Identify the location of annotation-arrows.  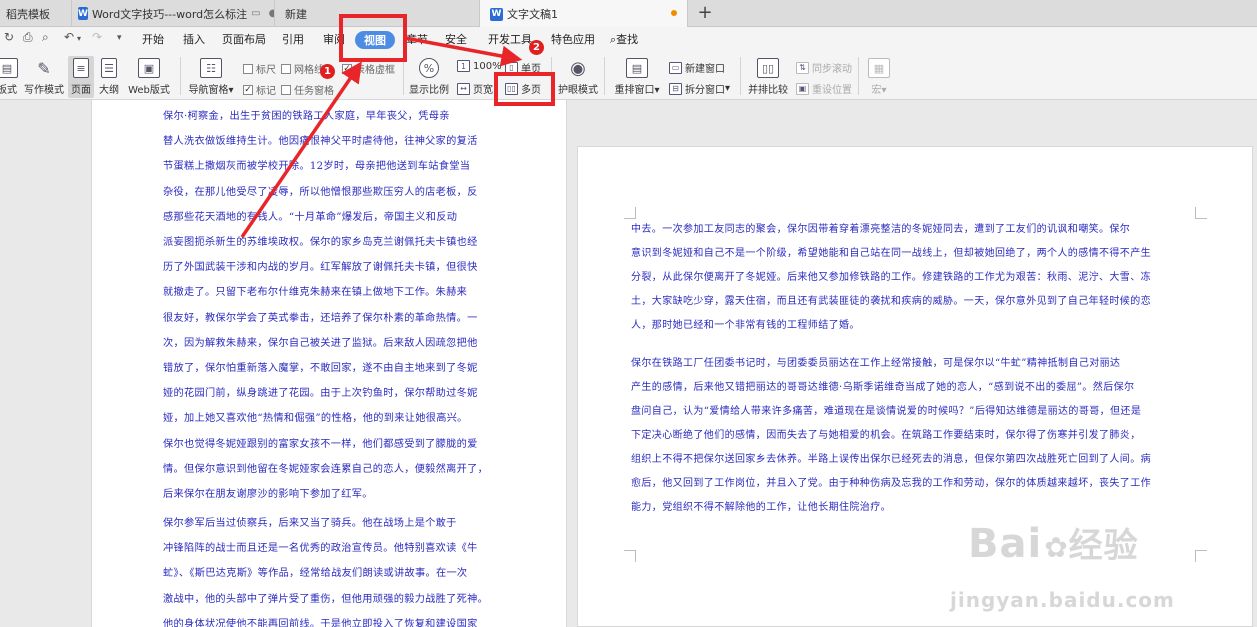
(381, 137).